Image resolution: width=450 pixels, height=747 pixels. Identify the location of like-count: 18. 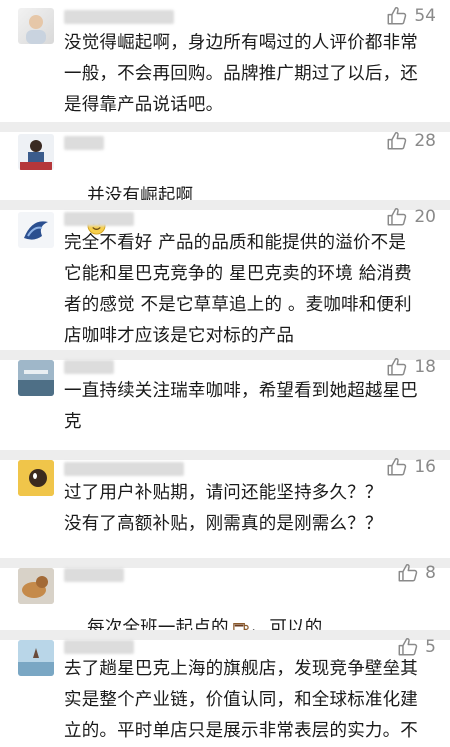
(425, 367).